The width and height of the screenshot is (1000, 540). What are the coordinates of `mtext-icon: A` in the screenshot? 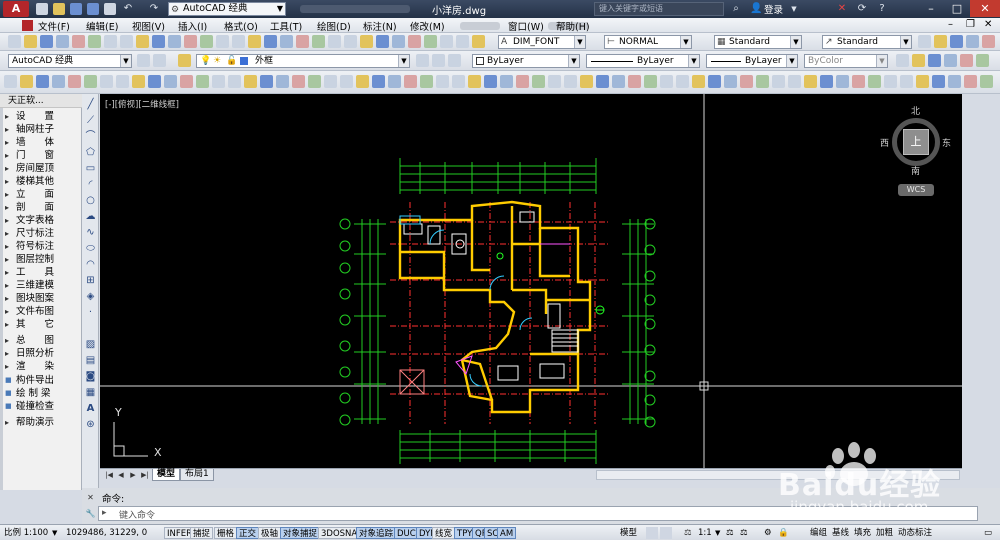 It's located at (90, 408).